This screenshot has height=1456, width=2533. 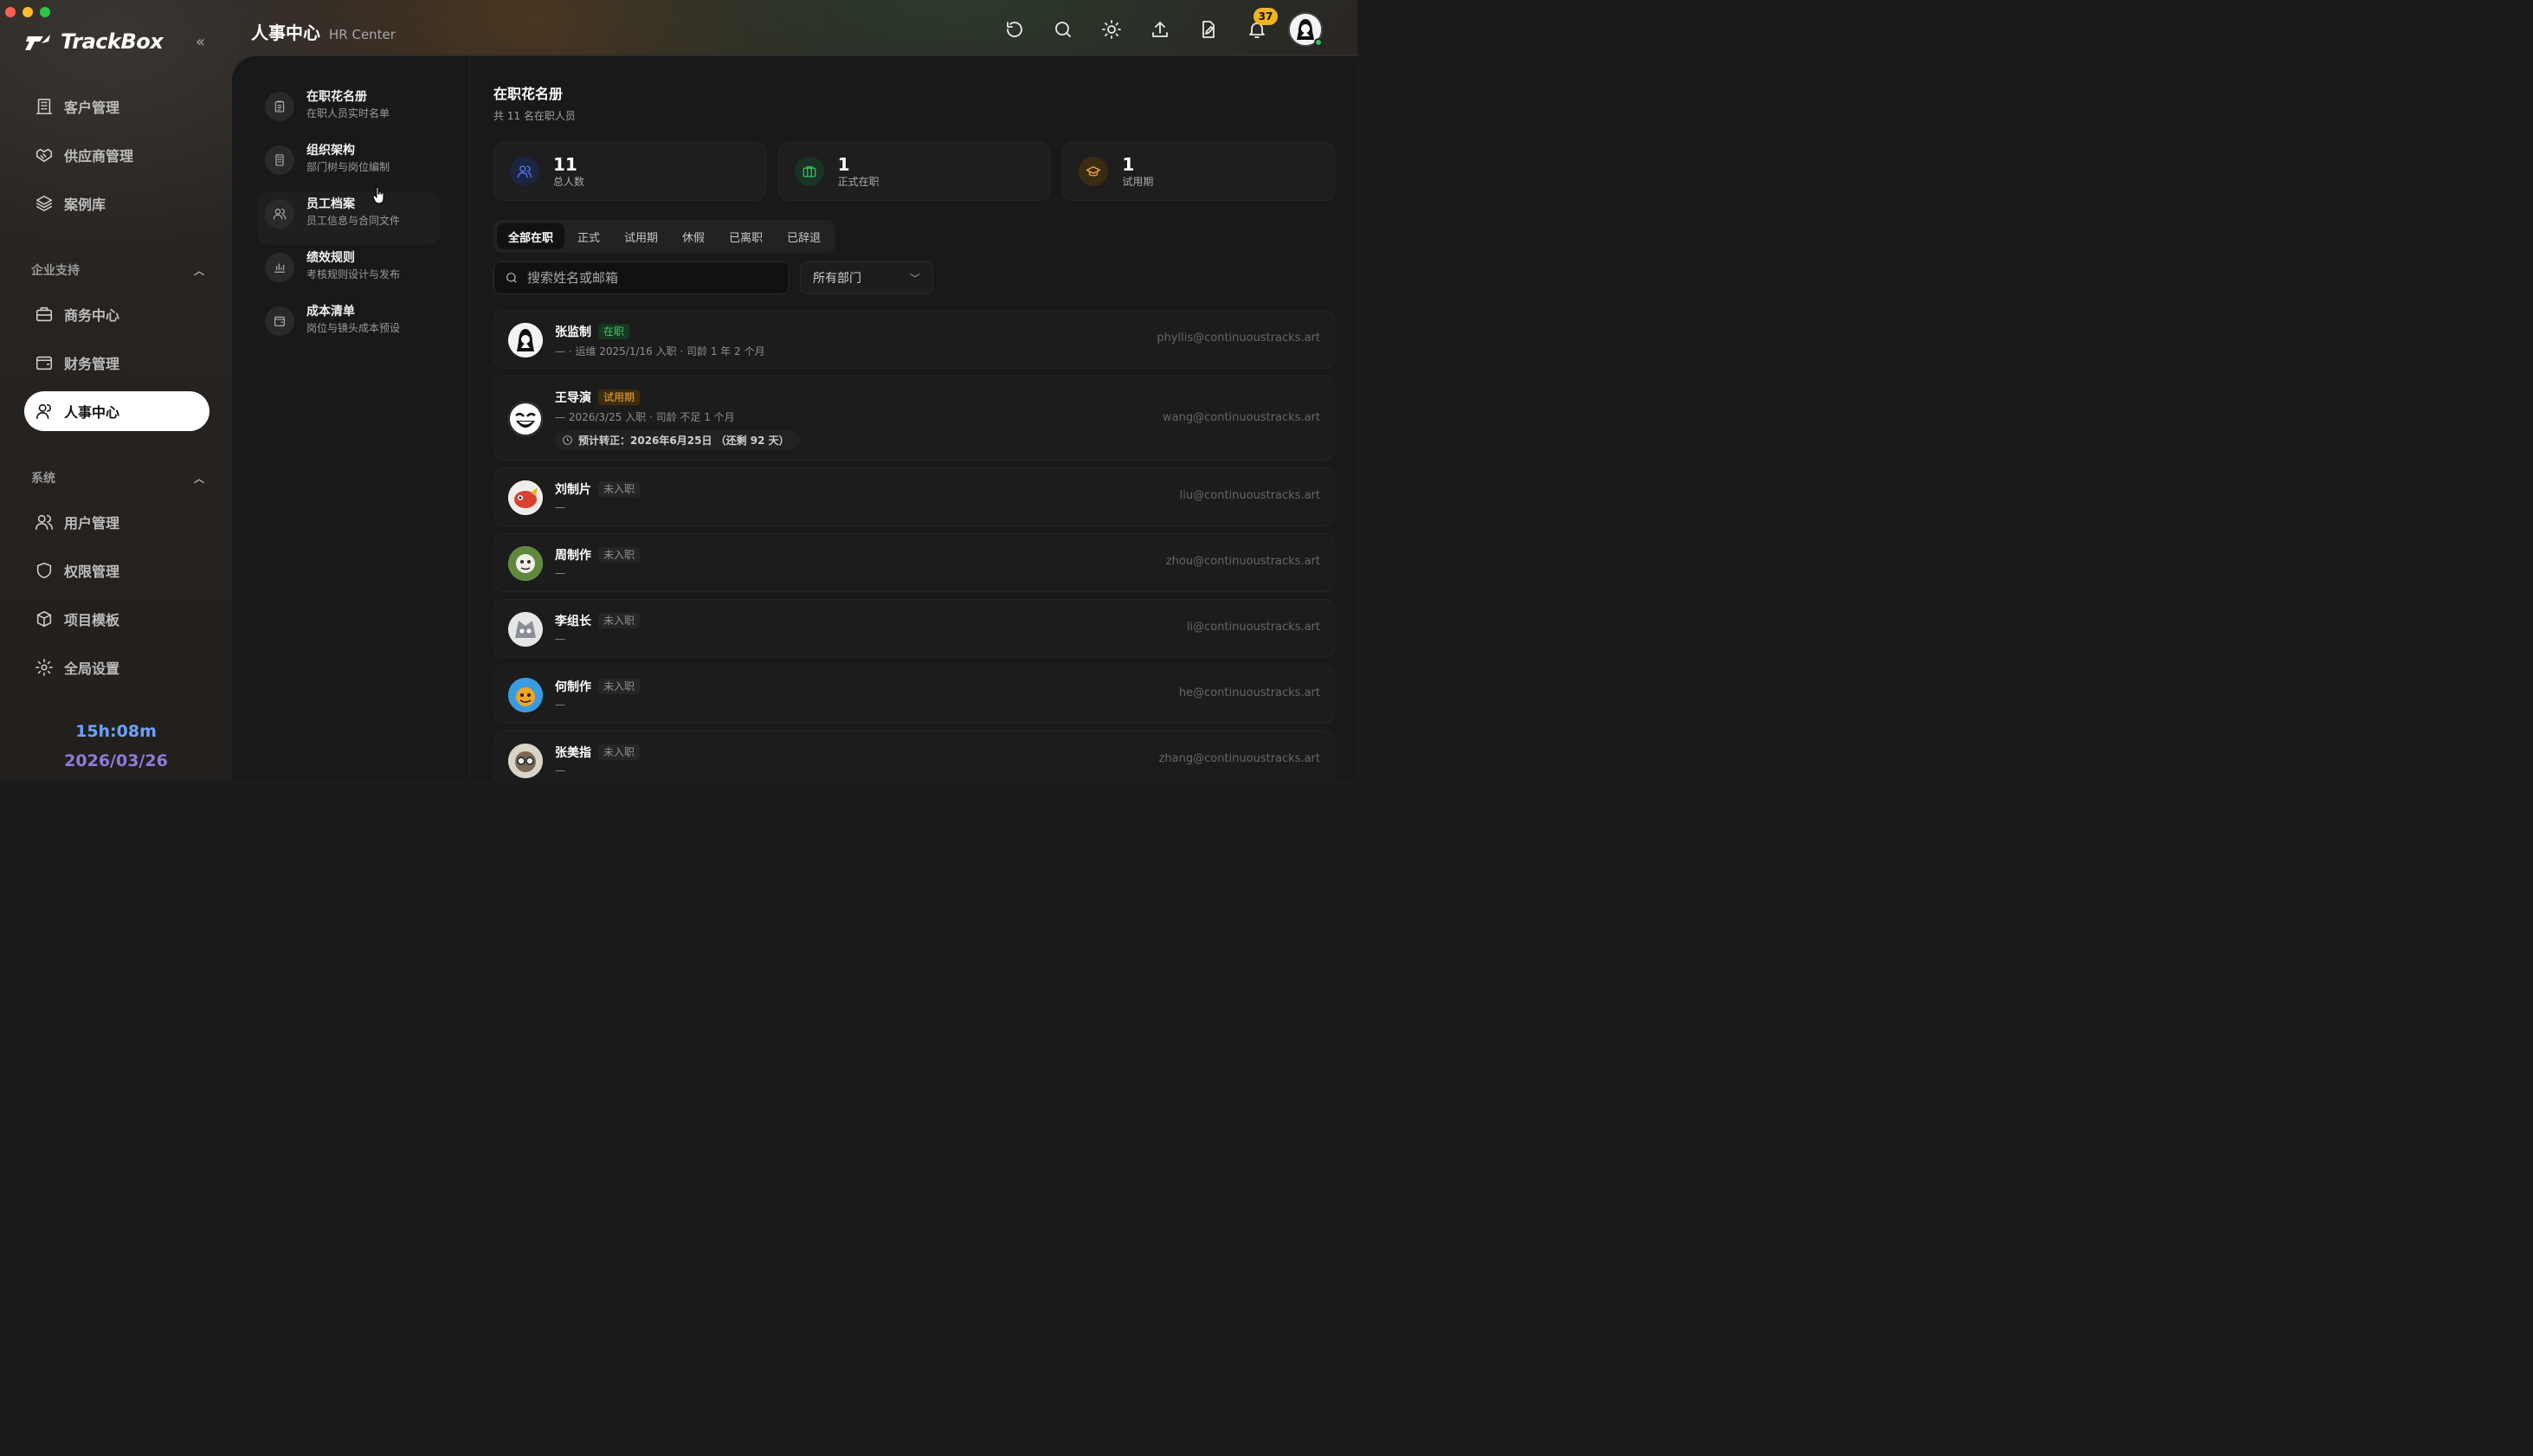 I want to click on briefcase-icon, so click(x=44, y=314).